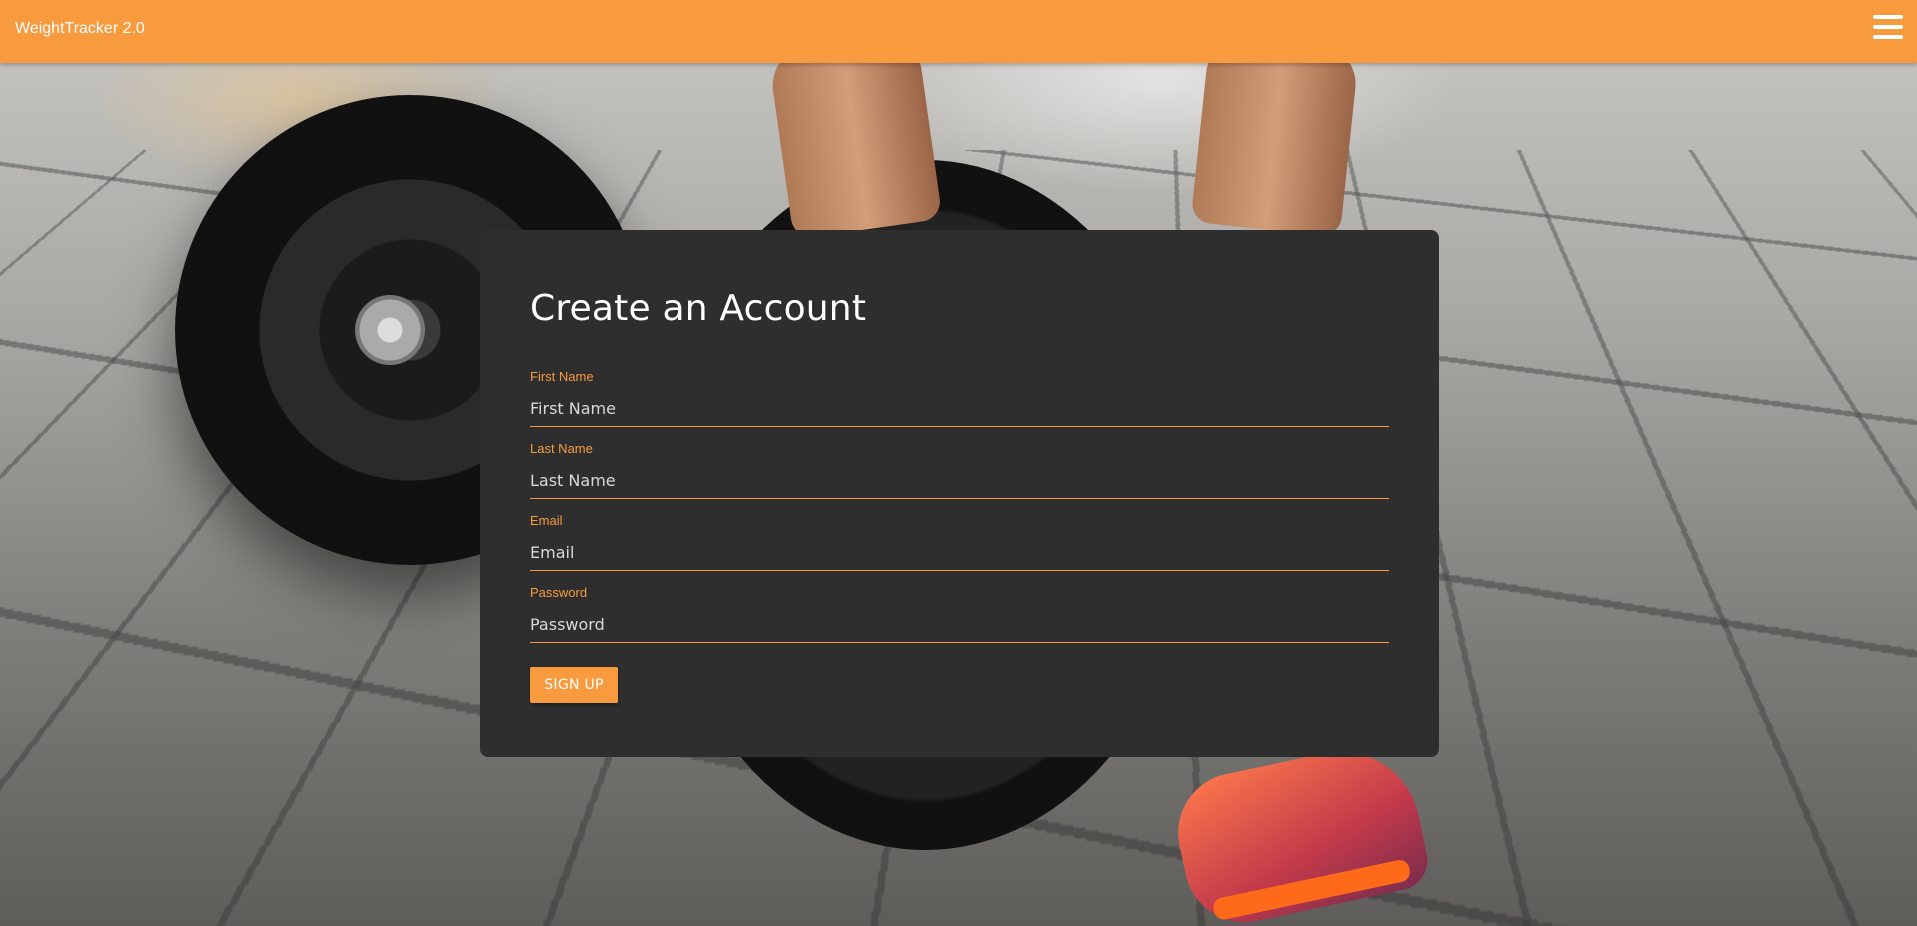  What do you see at coordinates (959, 553) in the screenshot?
I see `email-input` at bounding box center [959, 553].